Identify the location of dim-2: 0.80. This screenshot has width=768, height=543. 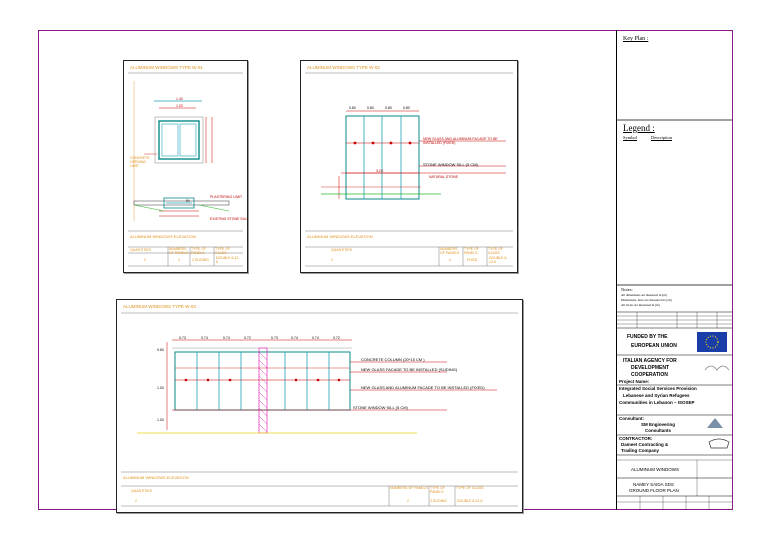
(370, 108).